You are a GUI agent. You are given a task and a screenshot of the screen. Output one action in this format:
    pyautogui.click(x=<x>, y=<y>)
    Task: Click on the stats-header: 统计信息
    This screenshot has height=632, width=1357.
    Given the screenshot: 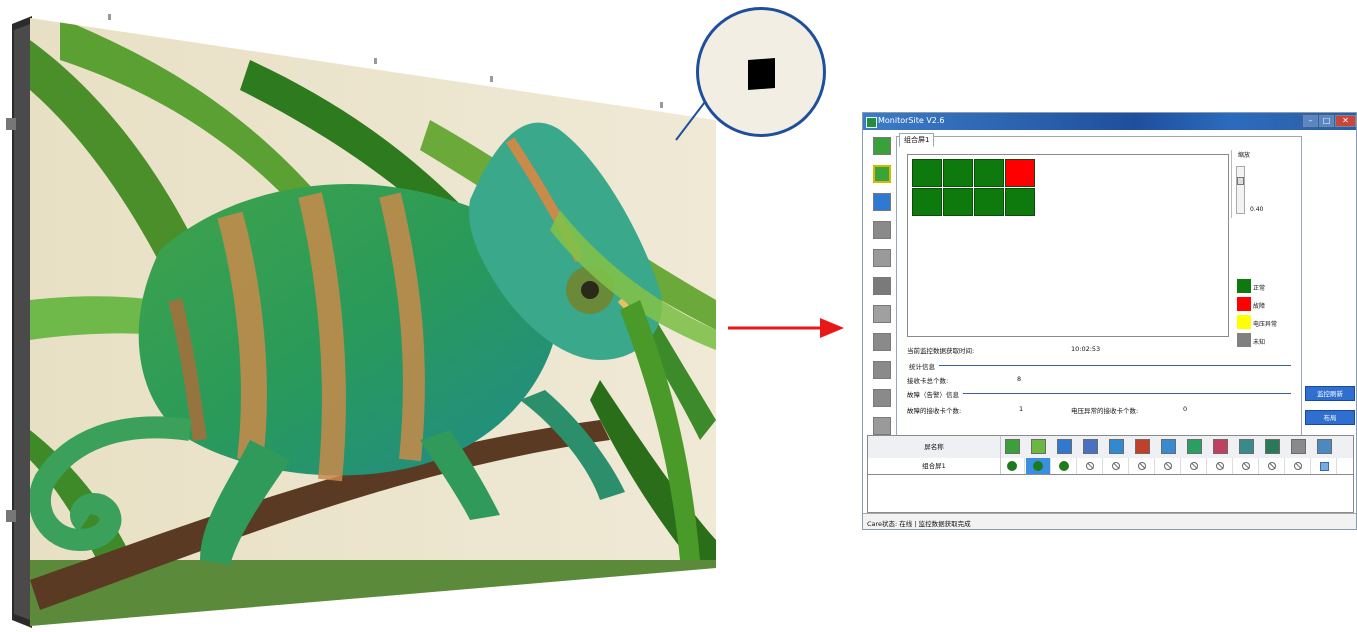 What is the action you would take?
    pyautogui.click(x=922, y=367)
    